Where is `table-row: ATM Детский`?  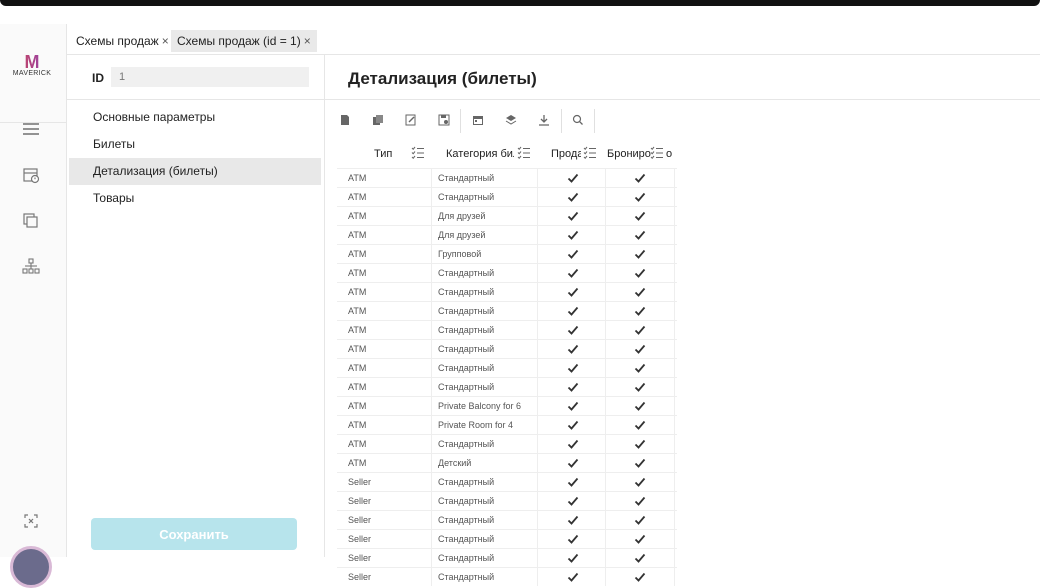 table-row: ATM Детский is located at coordinates (507, 462).